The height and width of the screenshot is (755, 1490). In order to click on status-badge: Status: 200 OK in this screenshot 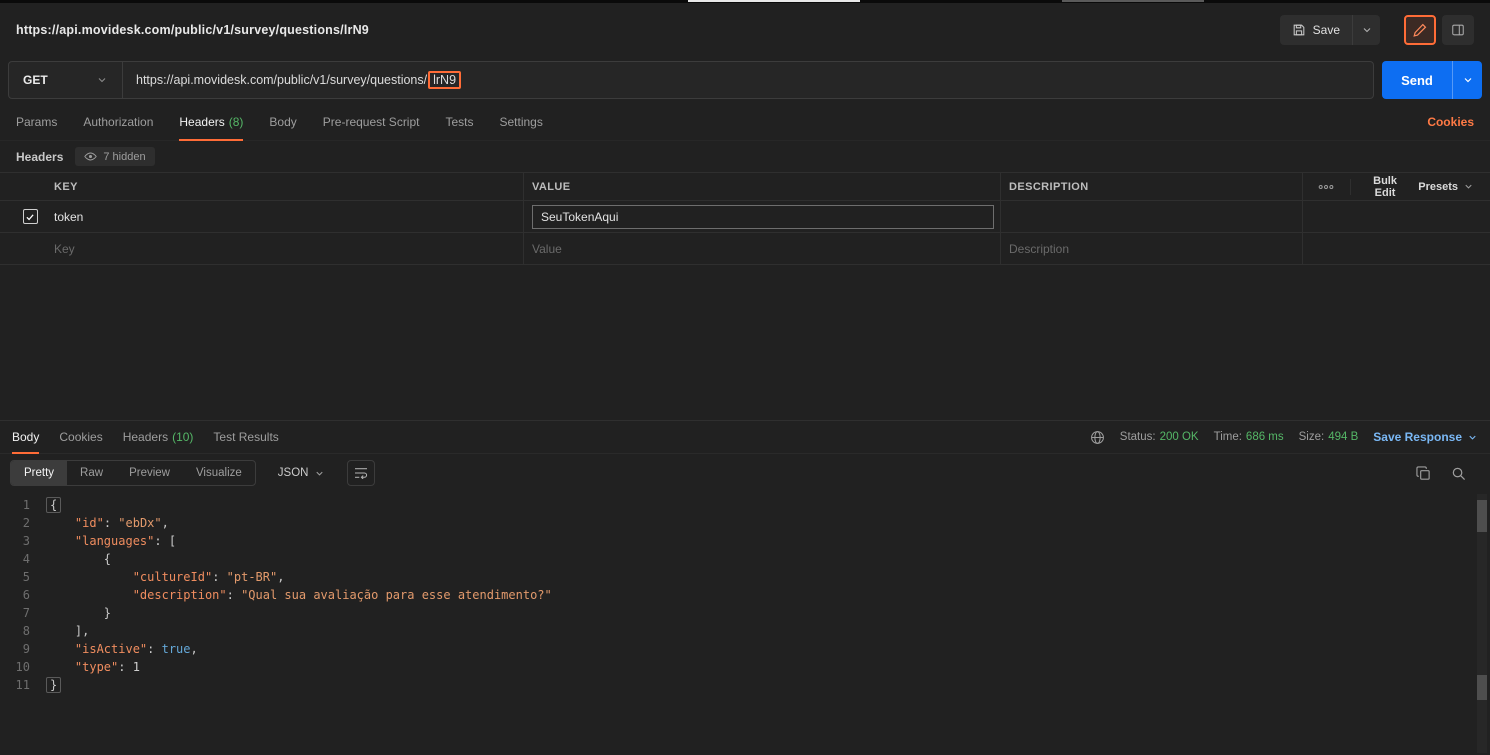, I will do `click(1159, 437)`.